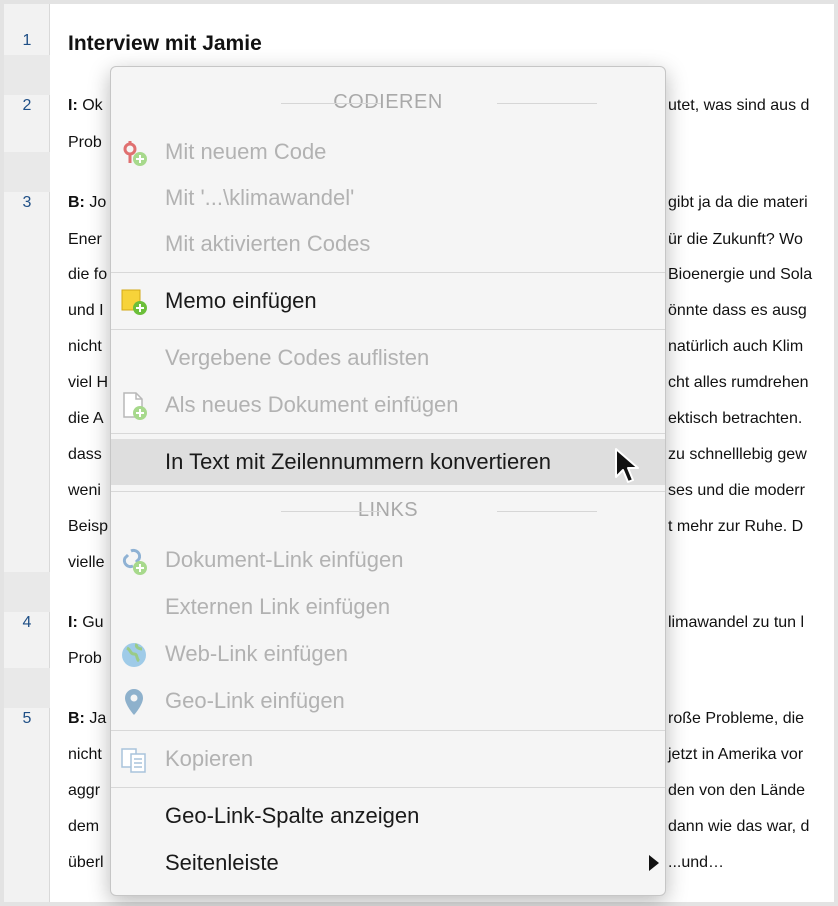 This screenshot has width=838, height=906. I want to click on line-number: 3, so click(27, 203).